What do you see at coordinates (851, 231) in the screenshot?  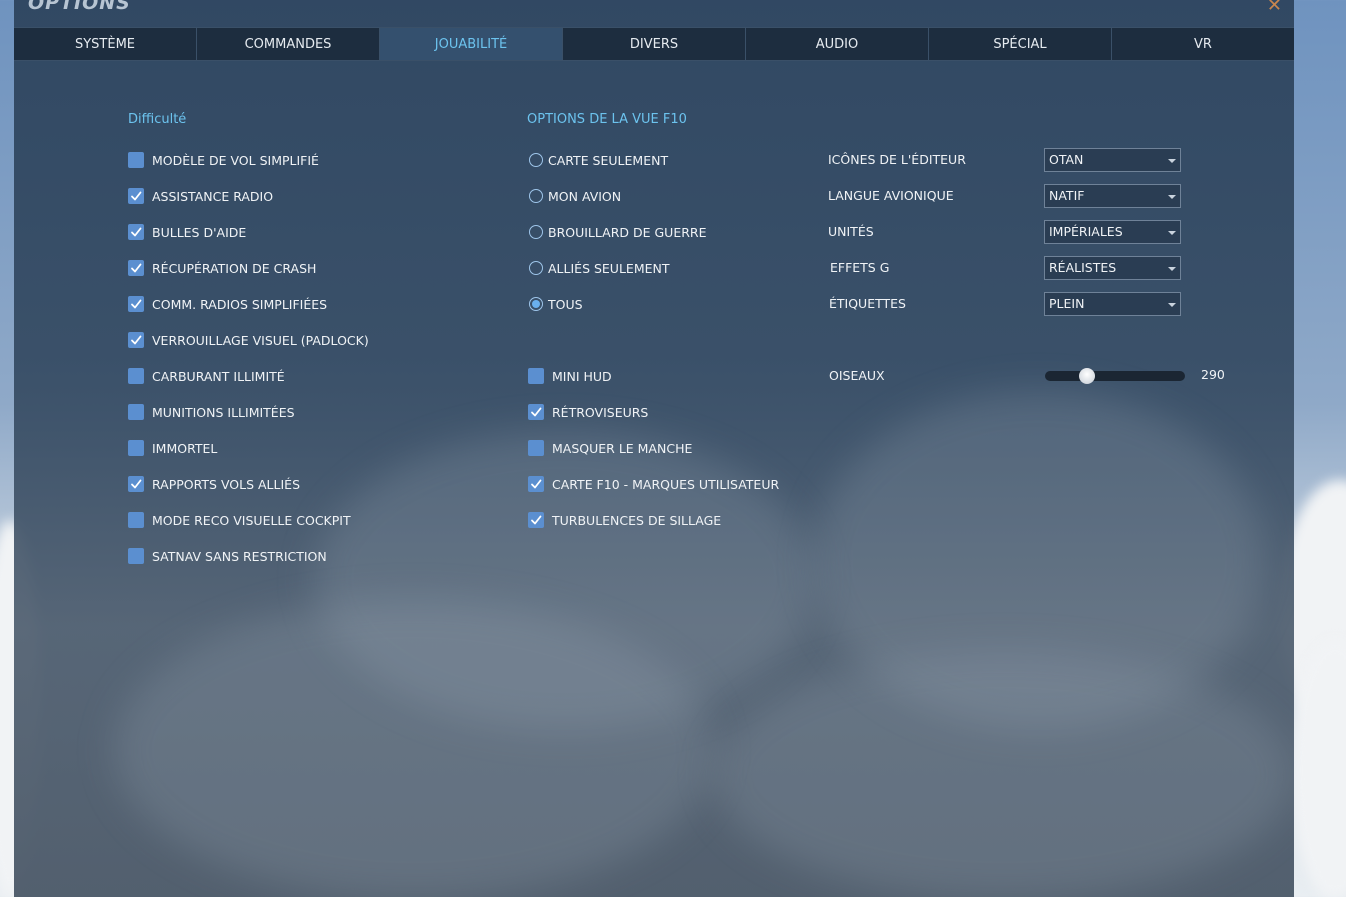 I see `setting-label: UNITÉS` at bounding box center [851, 231].